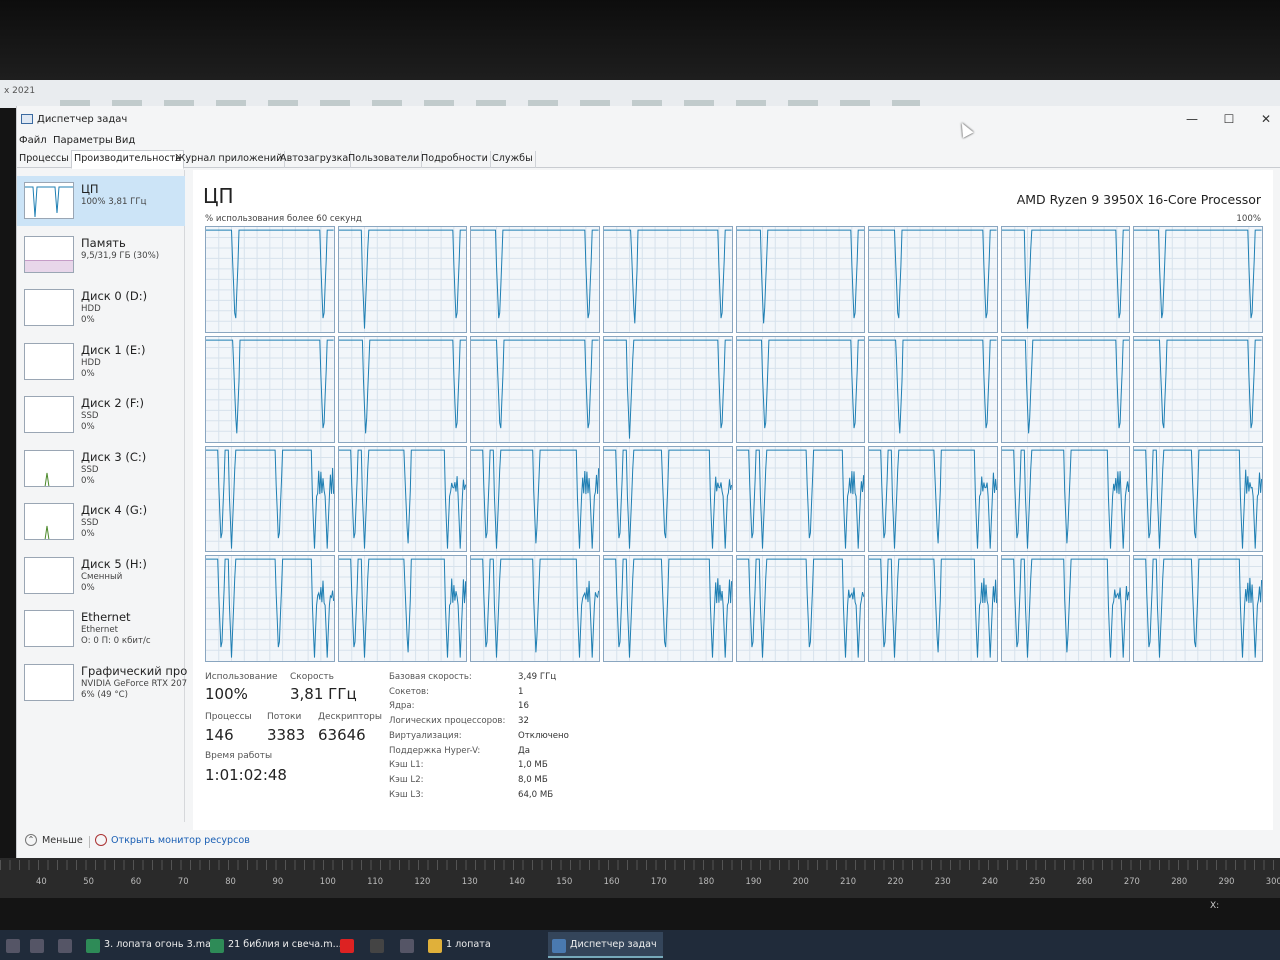 This screenshot has width=1280, height=960. I want to click on memory-graph-icon, so click(49, 254).